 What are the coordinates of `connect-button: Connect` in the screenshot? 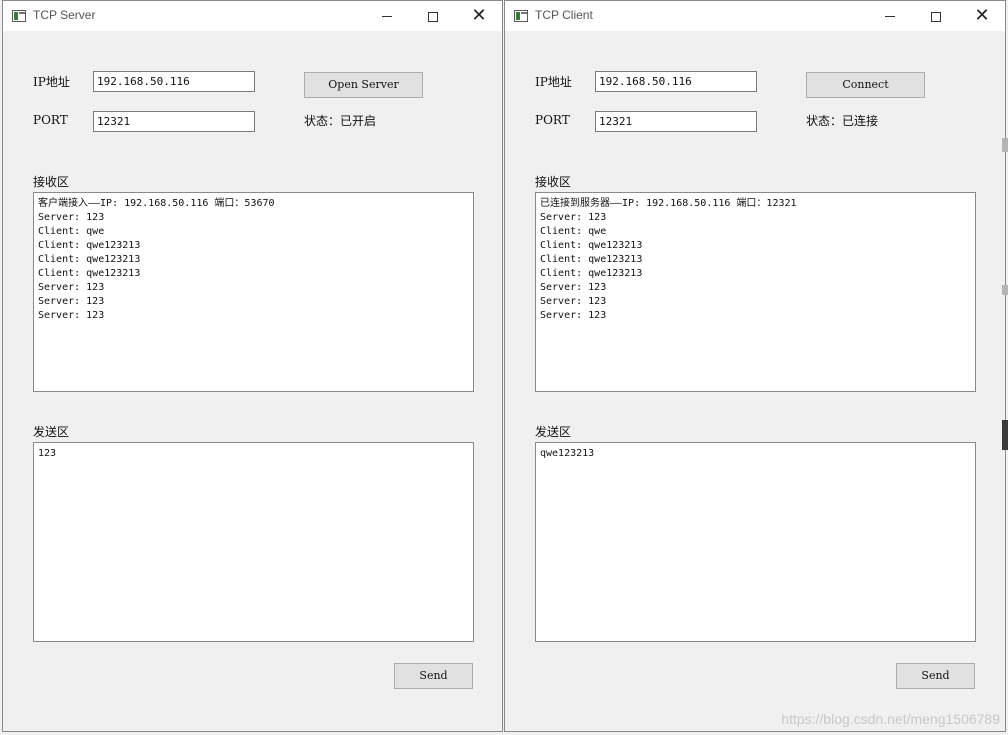 It's located at (865, 85).